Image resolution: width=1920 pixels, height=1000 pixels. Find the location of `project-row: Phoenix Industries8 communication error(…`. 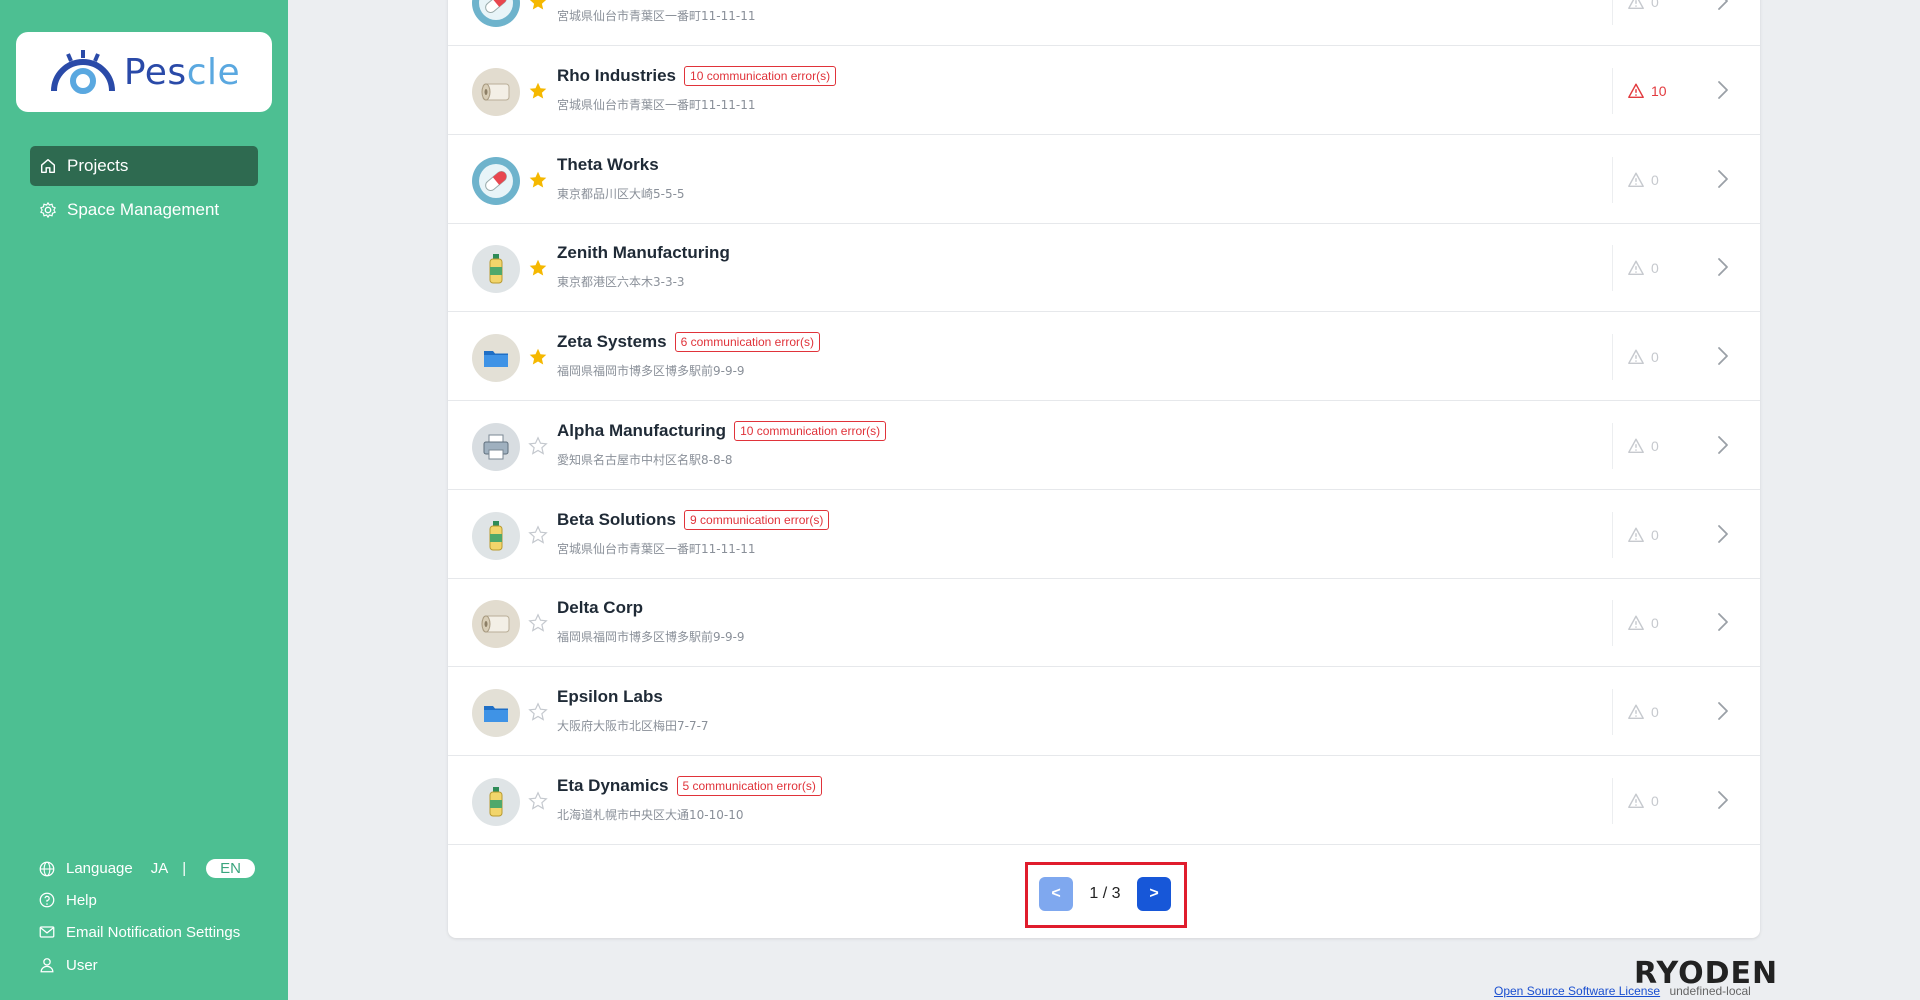

project-row: Phoenix Industries8 communication error(… is located at coordinates (1104, 23).